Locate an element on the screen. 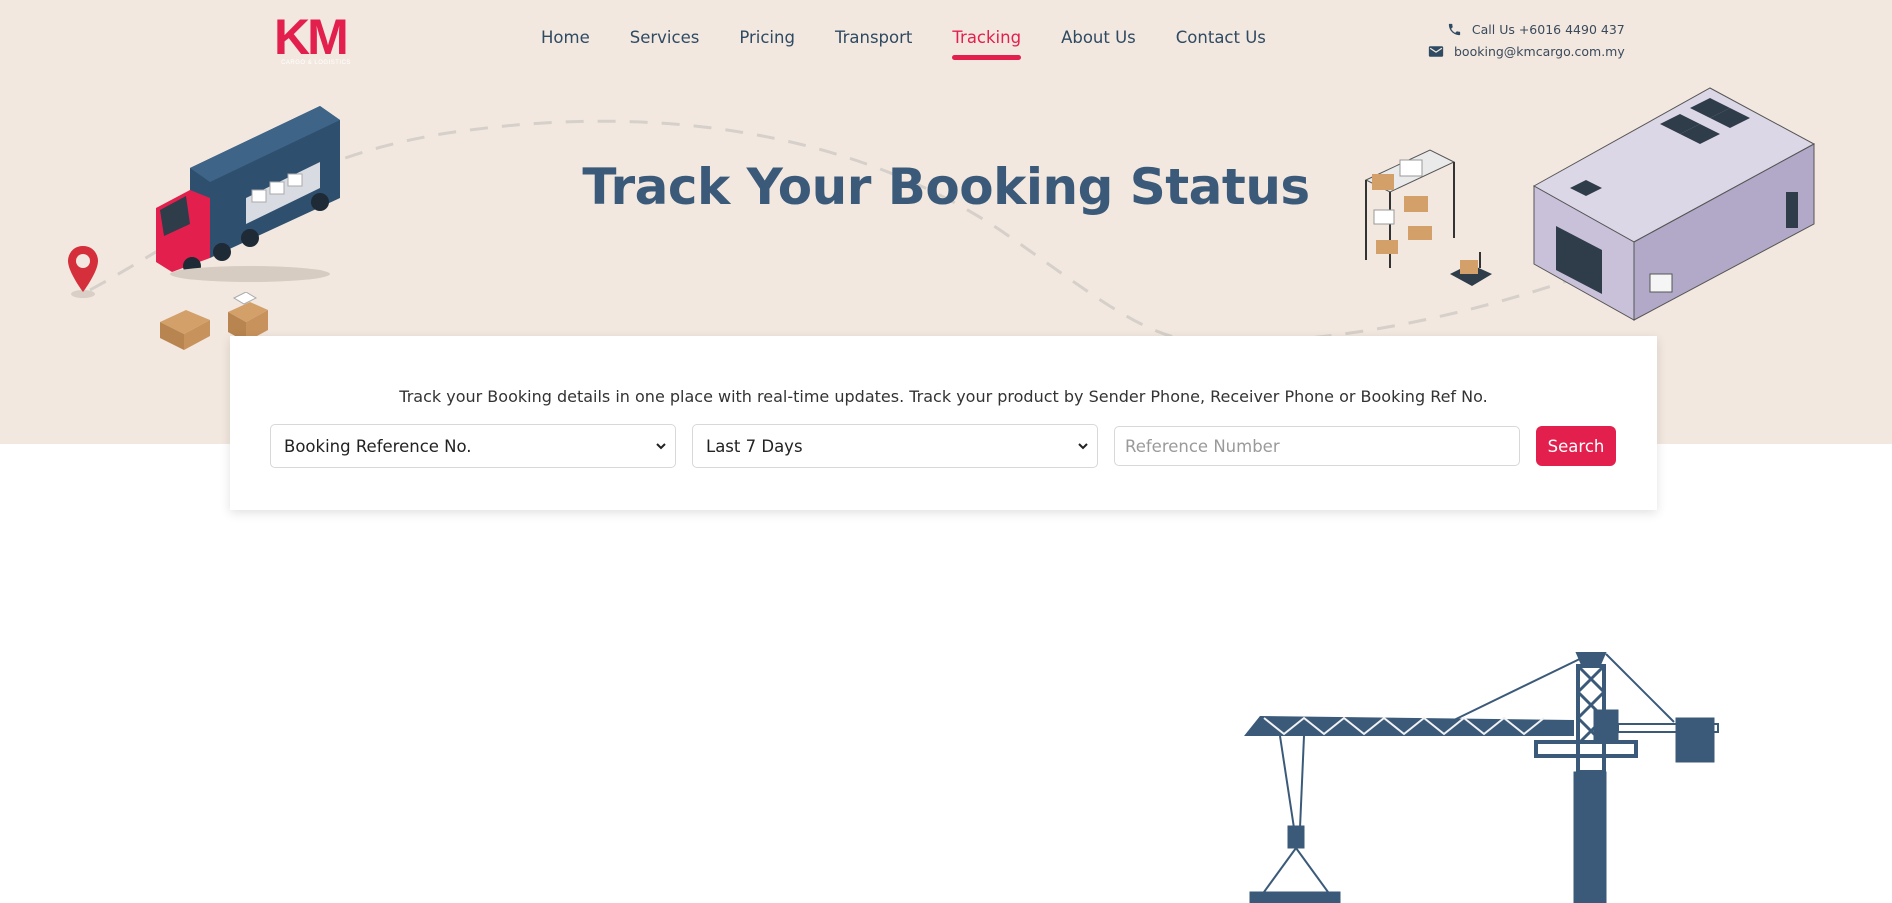  reference-number-input: Reference Number is located at coordinates (1317, 446).